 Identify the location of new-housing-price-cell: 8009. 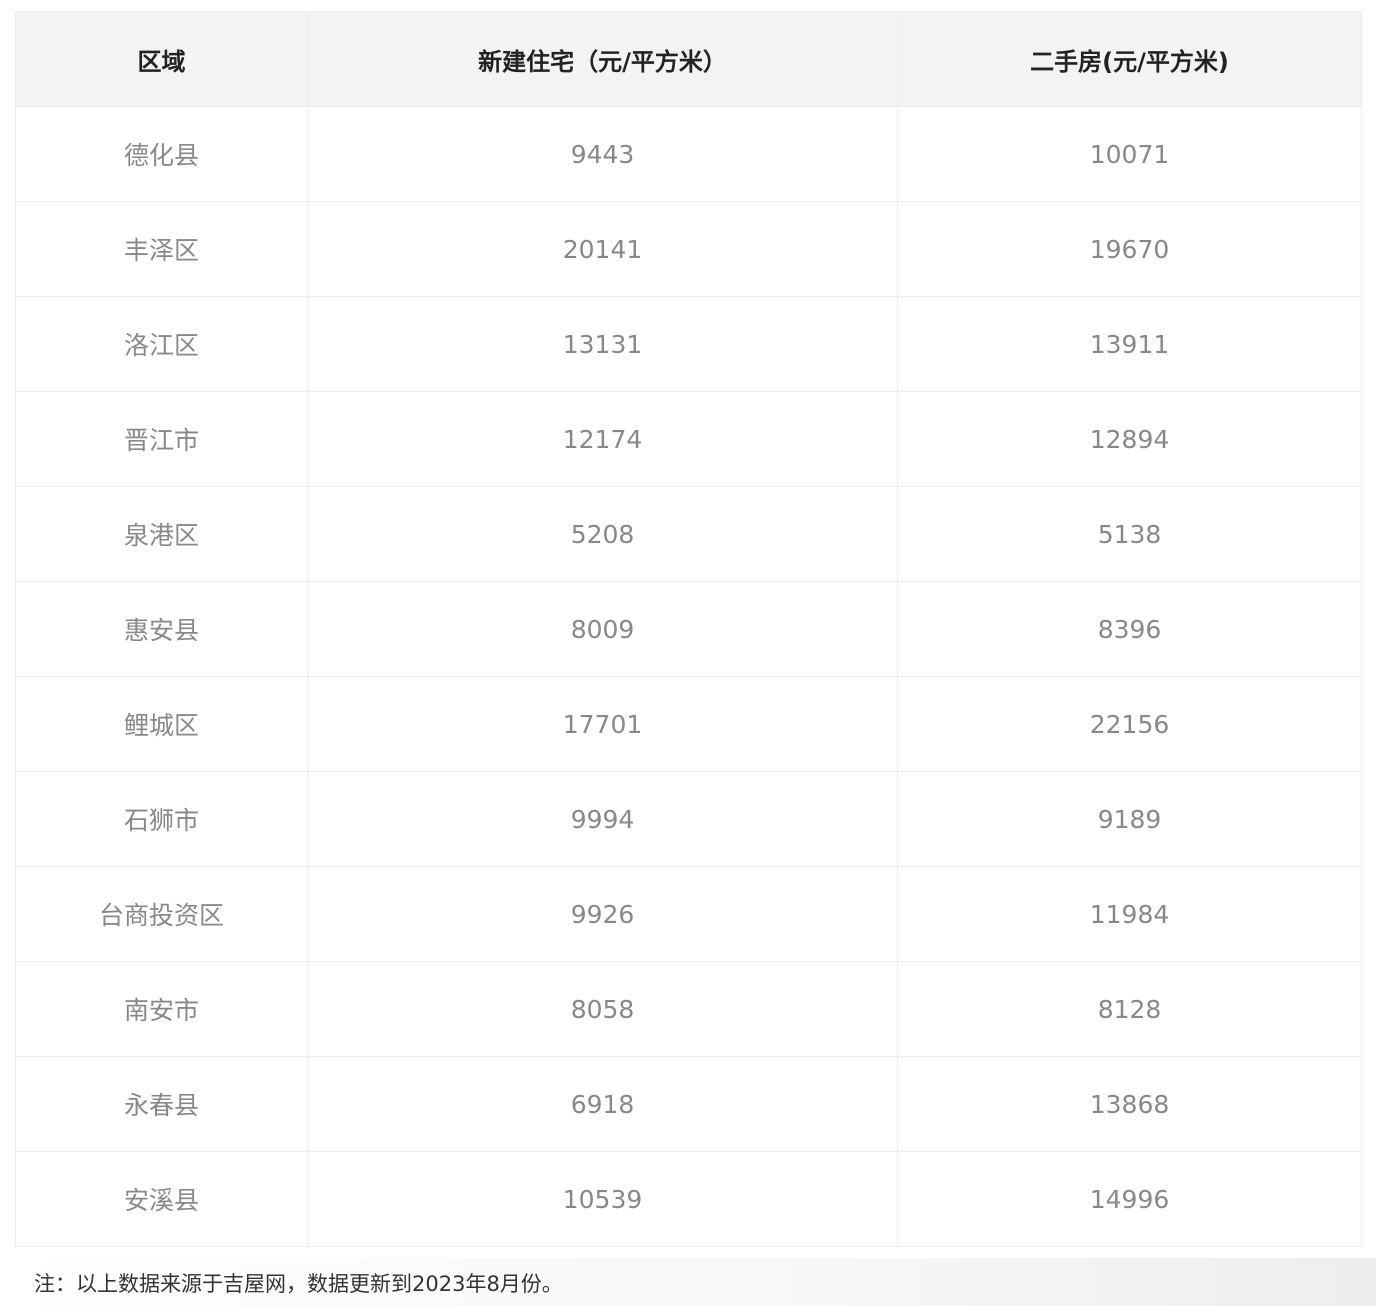
(602, 629).